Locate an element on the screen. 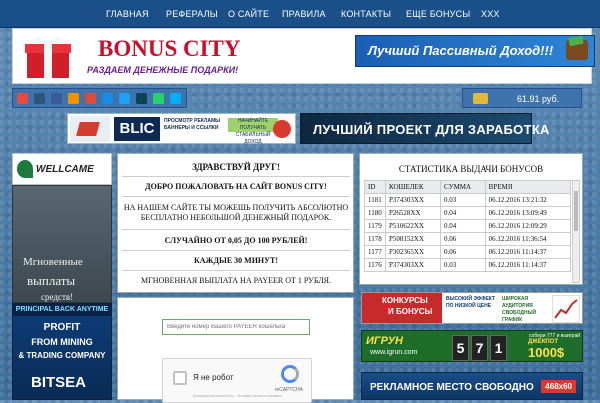  bitsea-line-2: FROM MINING is located at coordinates (62, 342).